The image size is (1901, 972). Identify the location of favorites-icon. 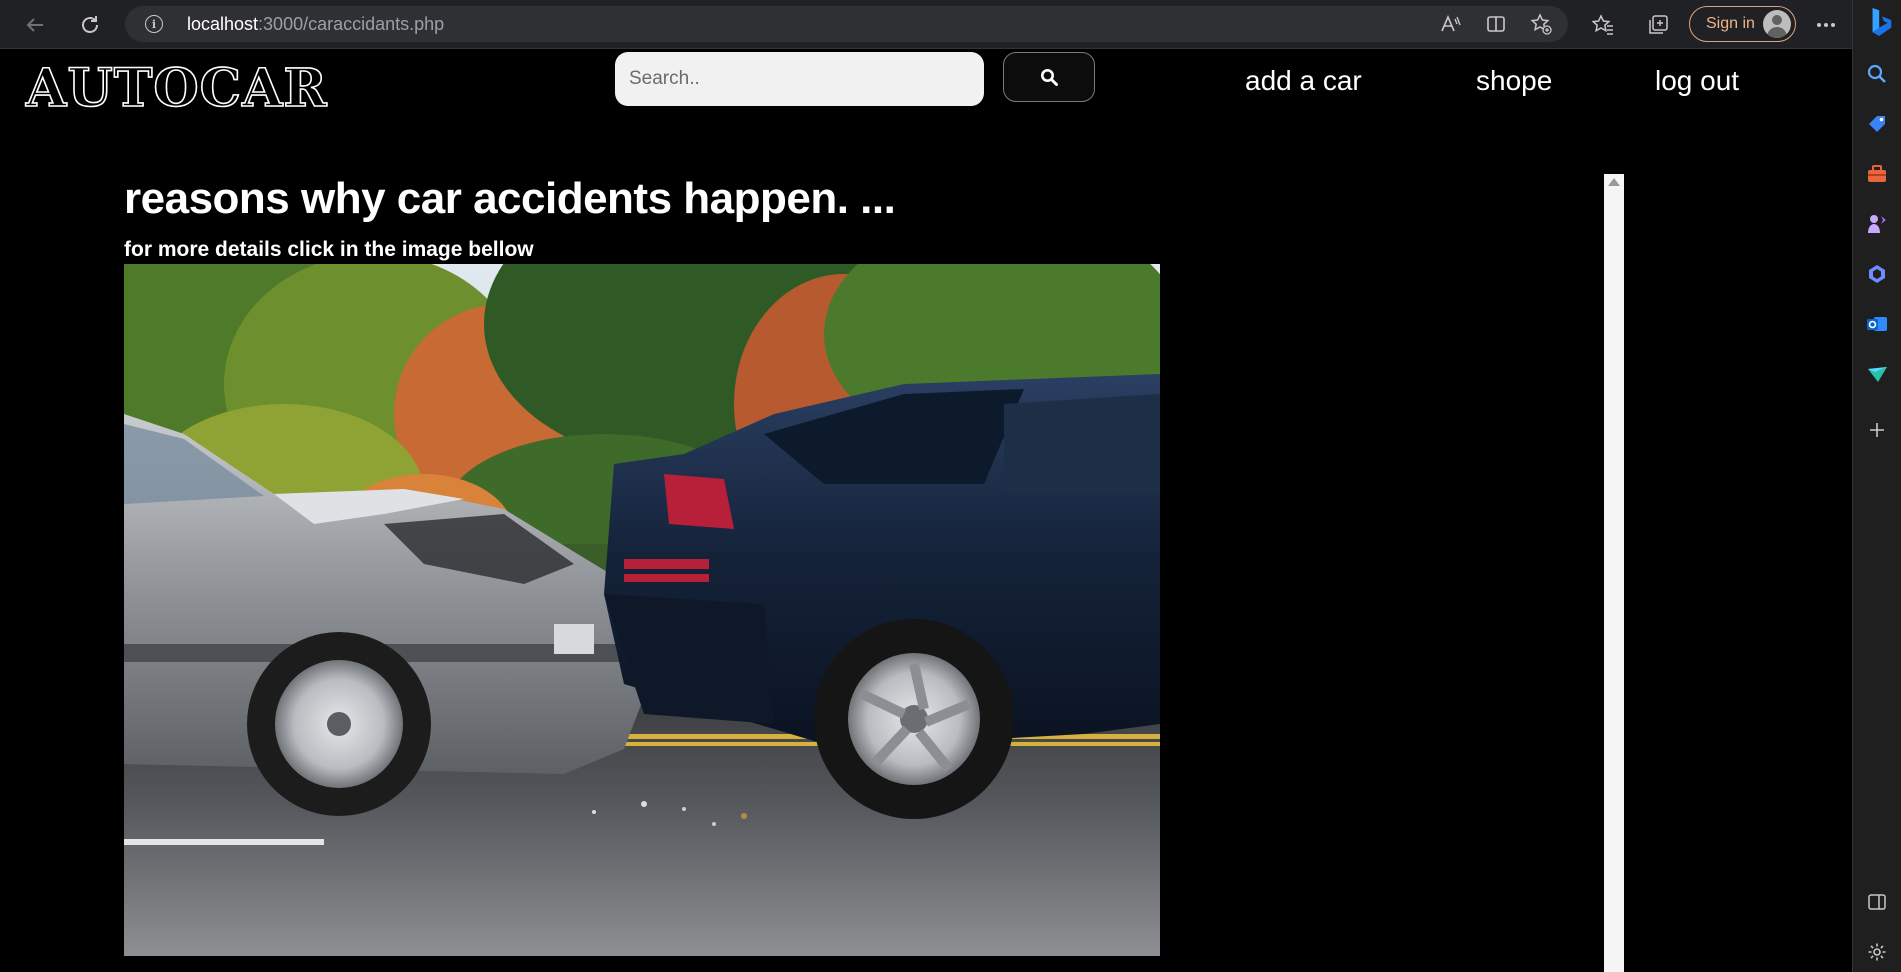
(1603, 25).